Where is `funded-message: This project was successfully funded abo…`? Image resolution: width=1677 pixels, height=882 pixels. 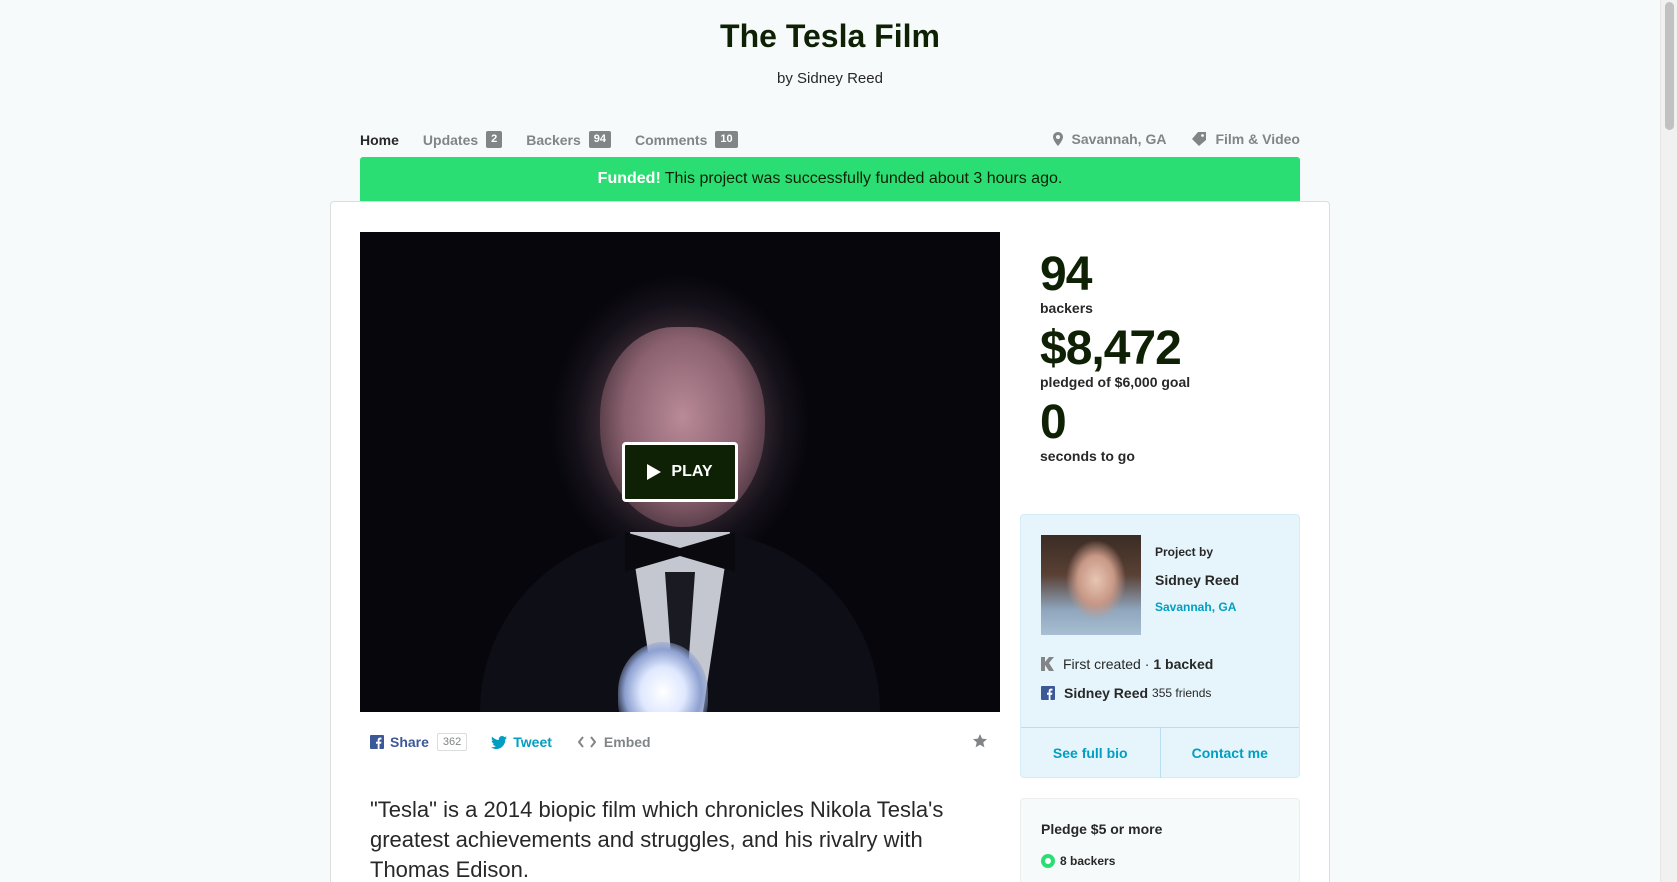
funded-message: This project was successfully funded abo… is located at coordinates (863, 178).